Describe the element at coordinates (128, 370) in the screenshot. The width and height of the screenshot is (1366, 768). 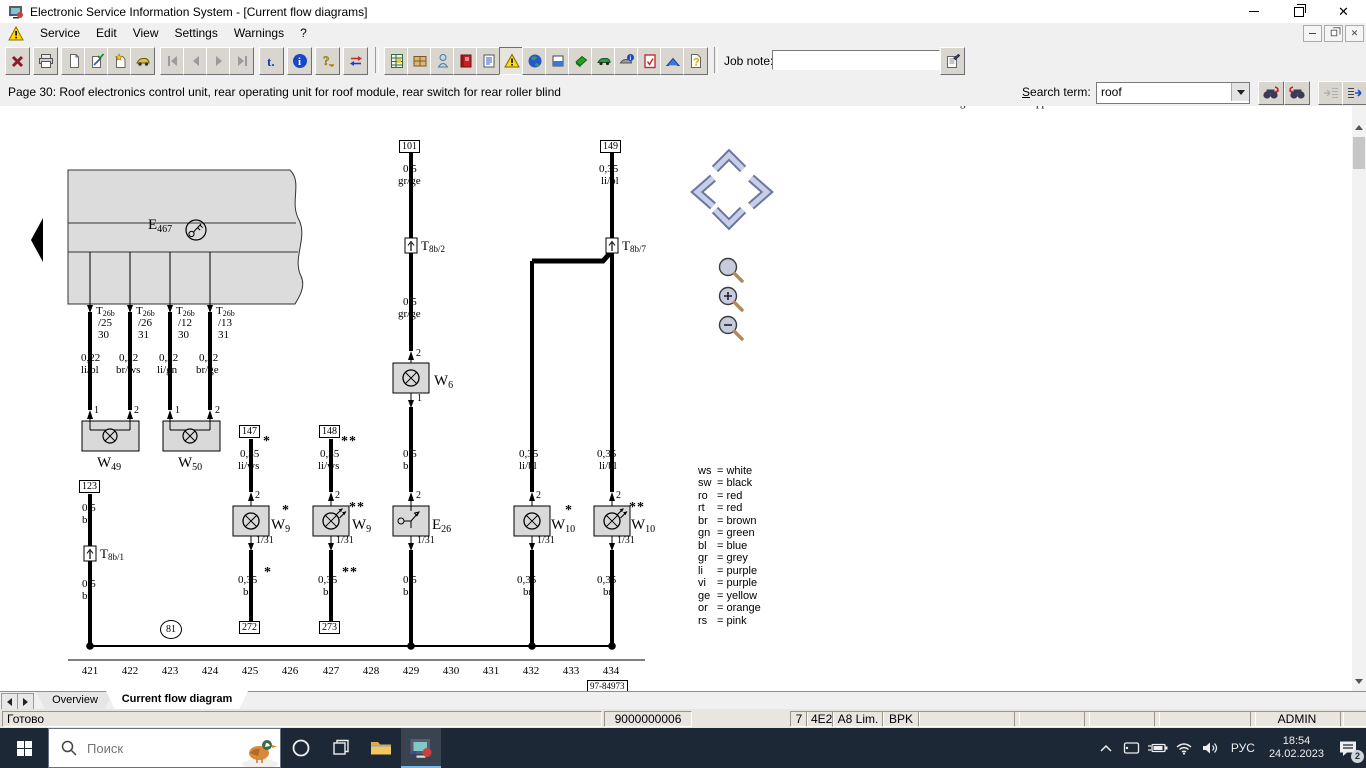
I see `diagram-label: br/ws` at that location.